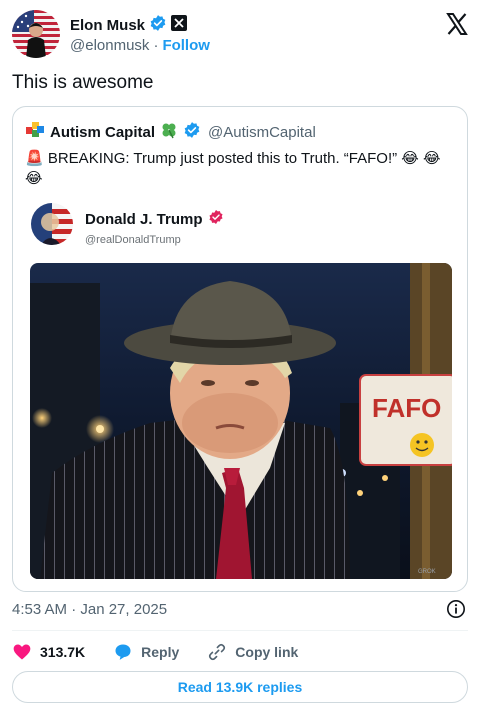 The image size is (481, 706). I want to click on author-name-row: Elon Musk, so click(129, 25).